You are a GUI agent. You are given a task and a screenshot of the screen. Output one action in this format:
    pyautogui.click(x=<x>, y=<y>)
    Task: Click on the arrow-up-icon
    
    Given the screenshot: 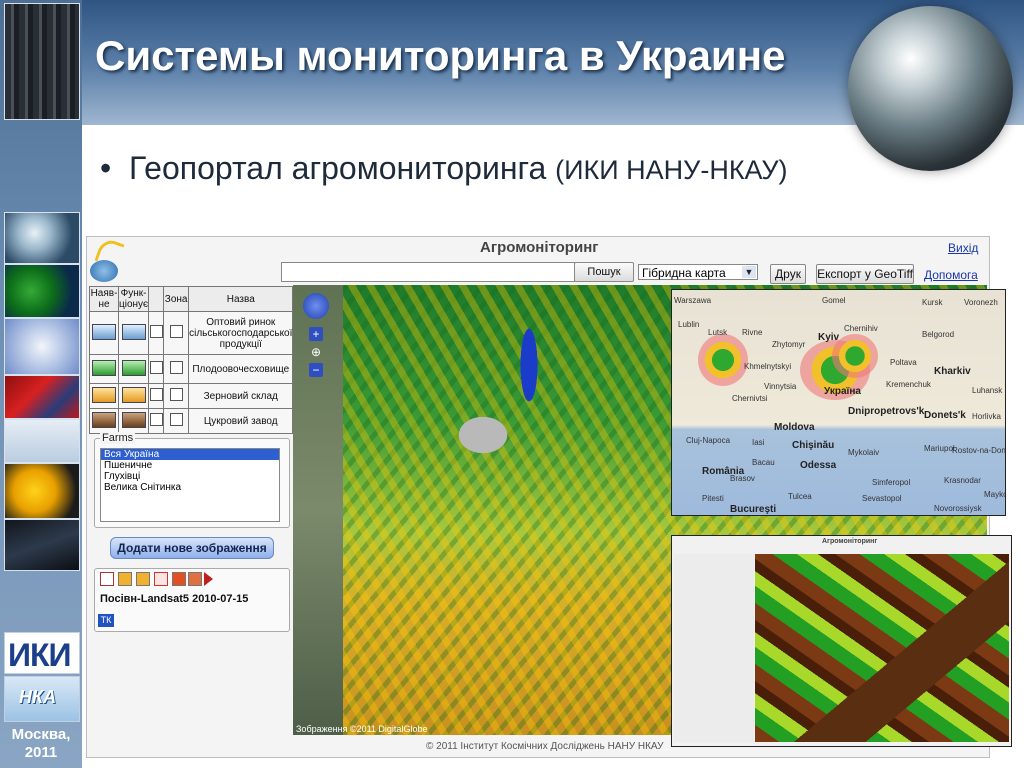 What is the action you would take?
    pyautogui.click(x=125, y=579)
    